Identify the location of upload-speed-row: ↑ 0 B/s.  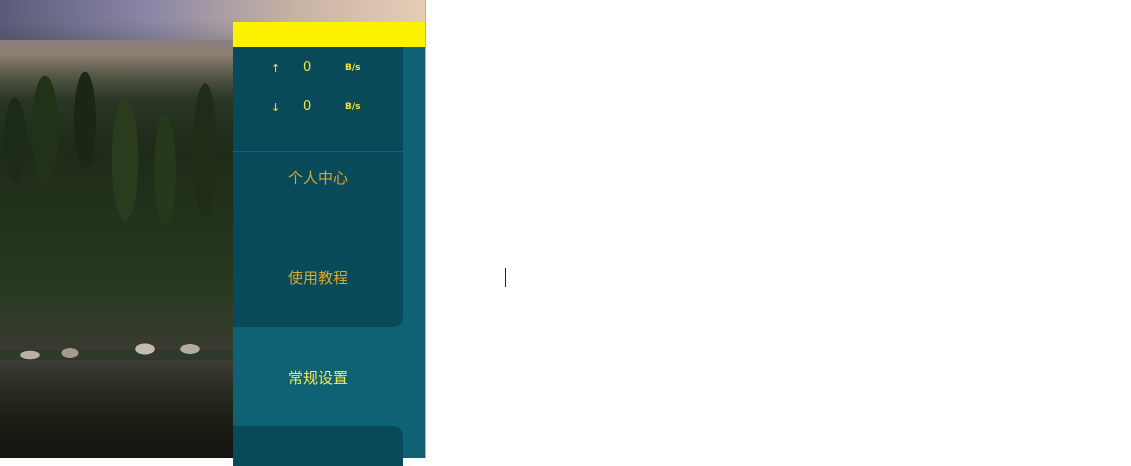
(318, 70).